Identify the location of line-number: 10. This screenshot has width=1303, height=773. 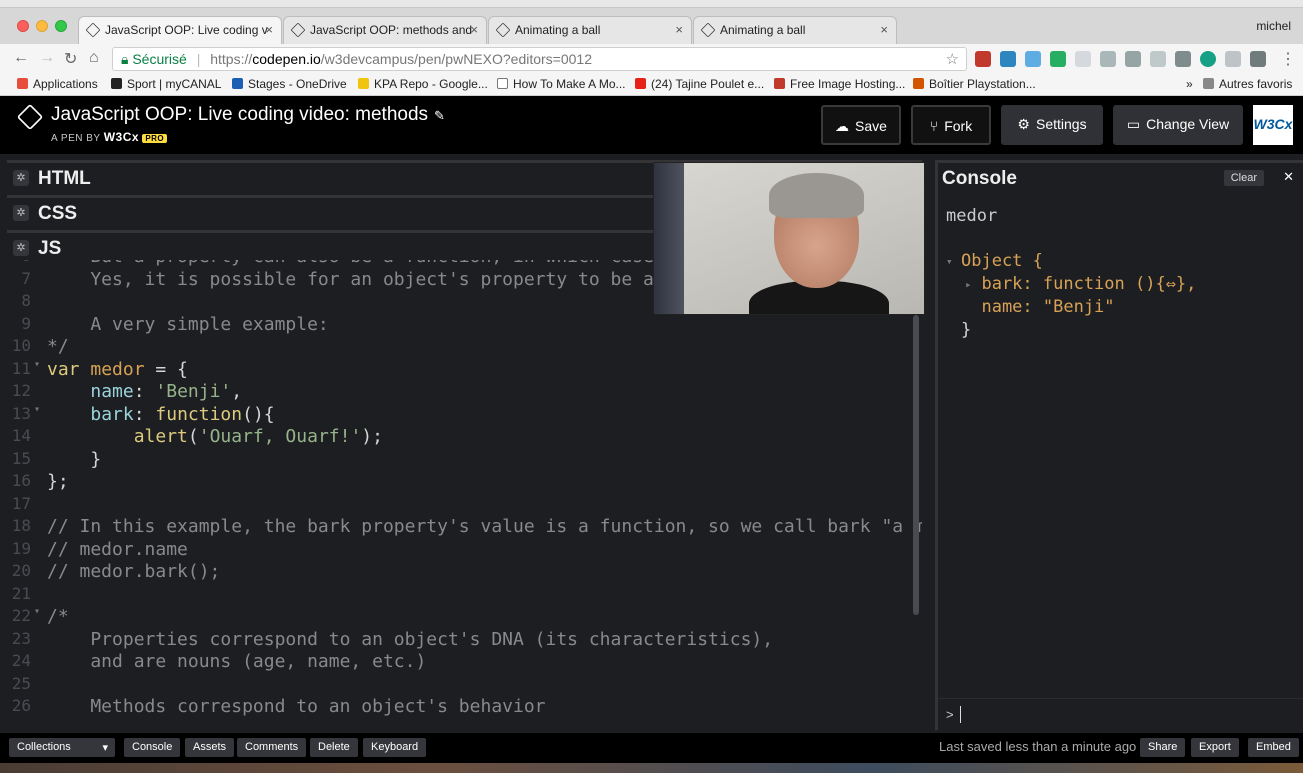
(21, 345).